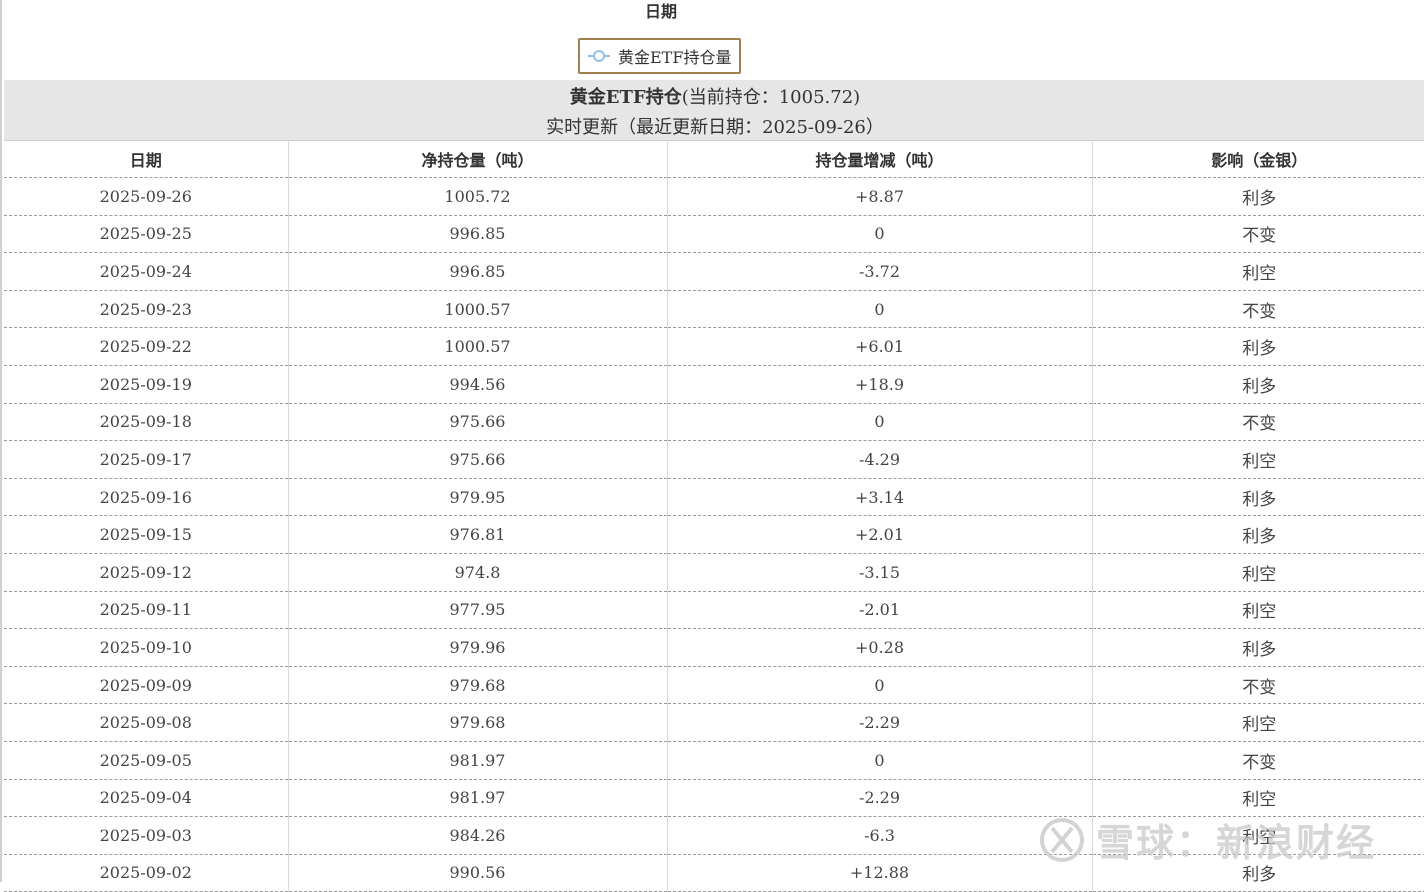  I want to click on cell-net-holdings: 976.81, so click(478, 534).